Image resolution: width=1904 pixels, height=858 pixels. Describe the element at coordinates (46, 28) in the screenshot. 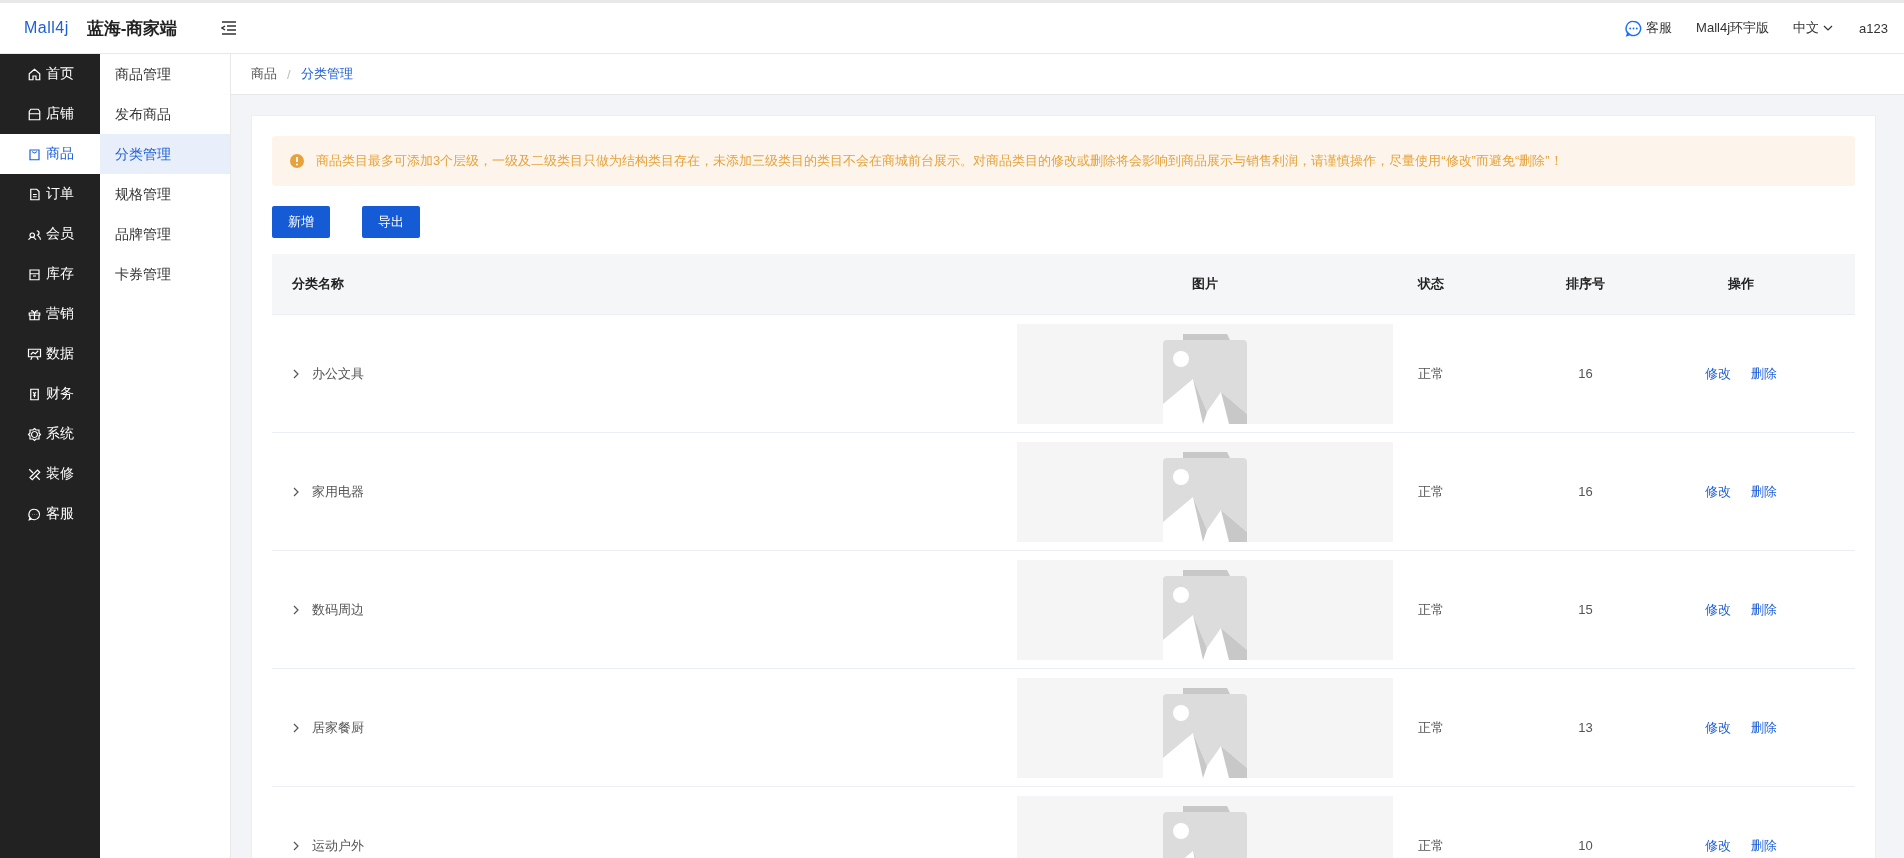

I see `logo: Mall4j` at that location.